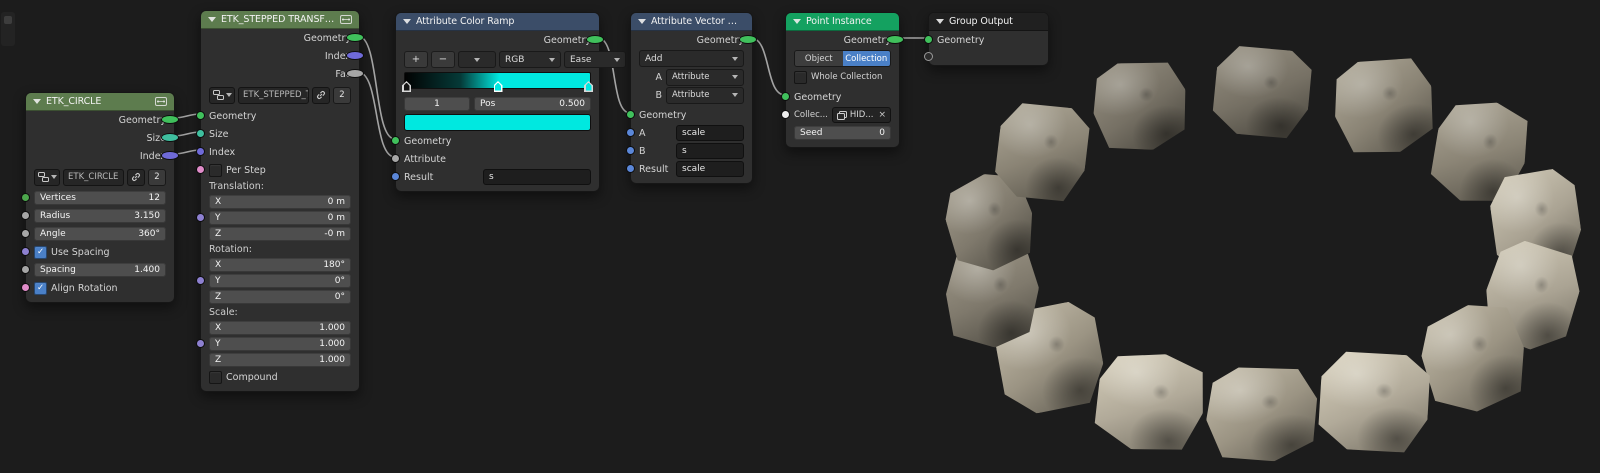  I want to click on angle-field: Angle 360°, so click(100, 234).